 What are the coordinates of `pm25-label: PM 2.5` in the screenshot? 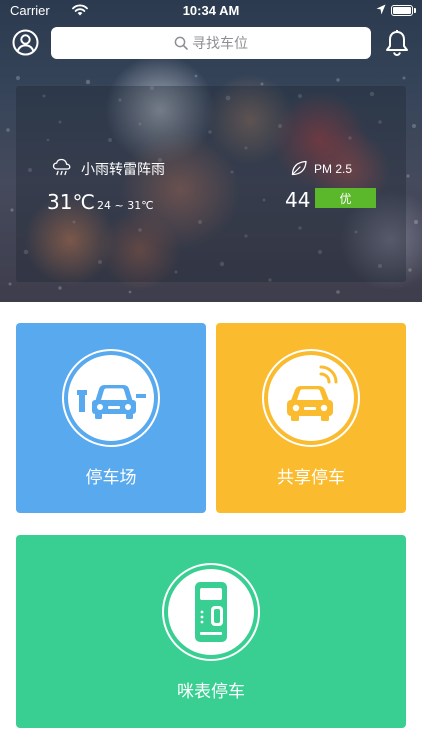 It's located at (333, 169).